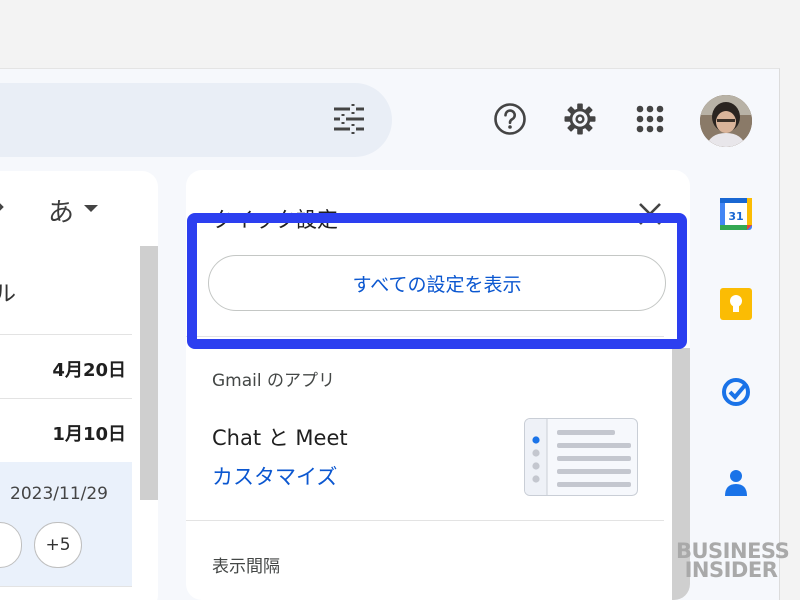  I want to click on divider, so click(425, 520).